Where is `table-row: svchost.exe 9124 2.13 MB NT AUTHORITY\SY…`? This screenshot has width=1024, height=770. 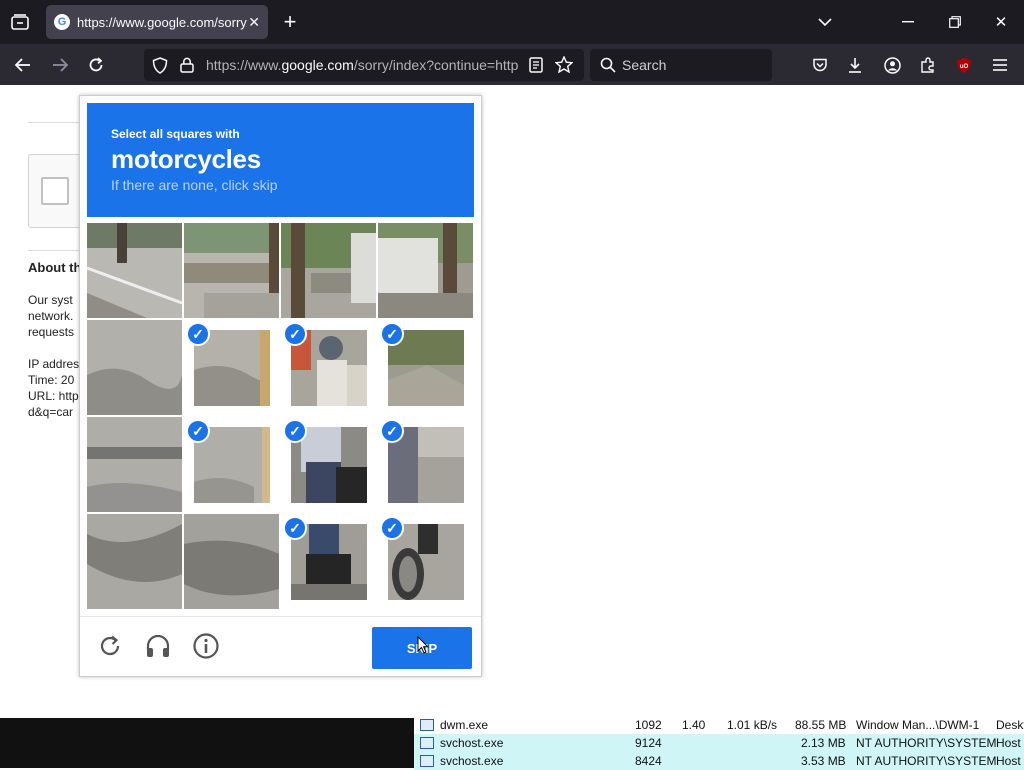
table-row: svchost.exe 9124 2.13 MB NT AUTHORITY\SY… is located at coordinates (719, 743).